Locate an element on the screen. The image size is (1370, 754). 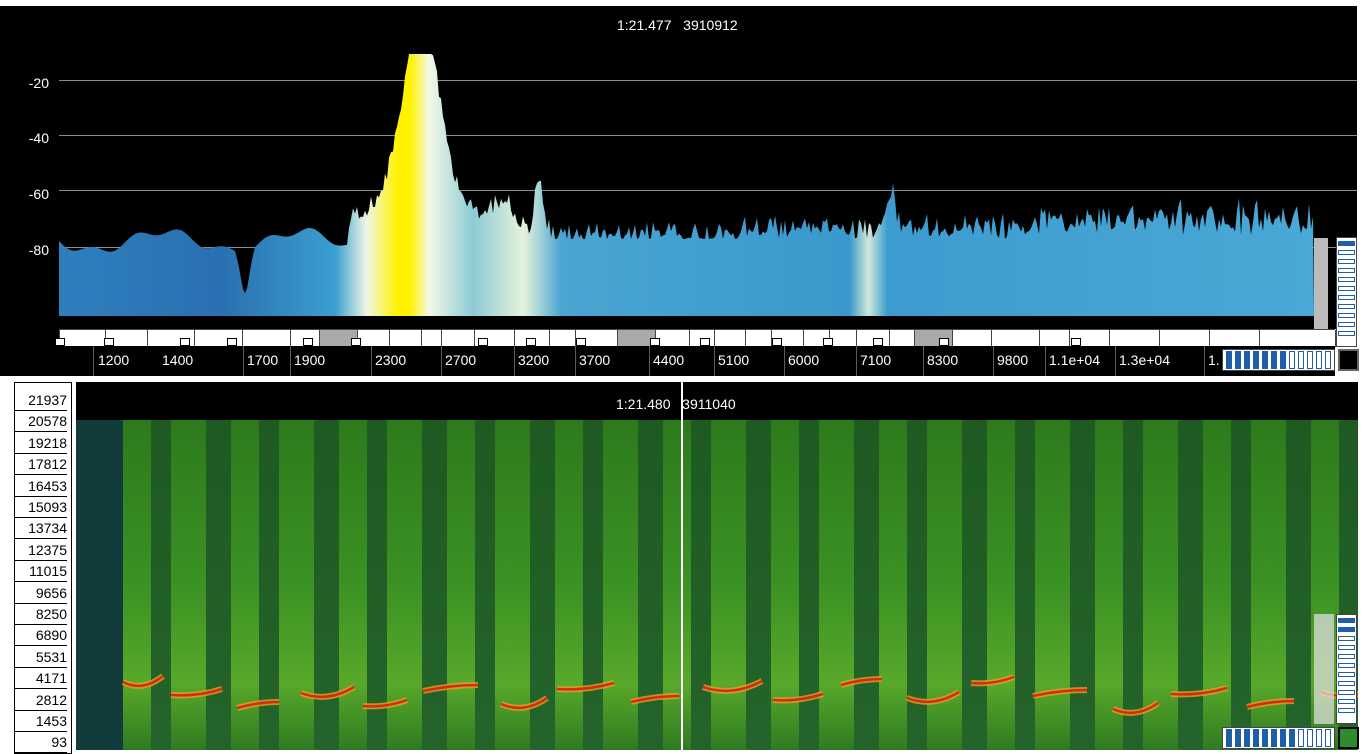
spectrum-corner-button is located at coordinates (1348, 360).